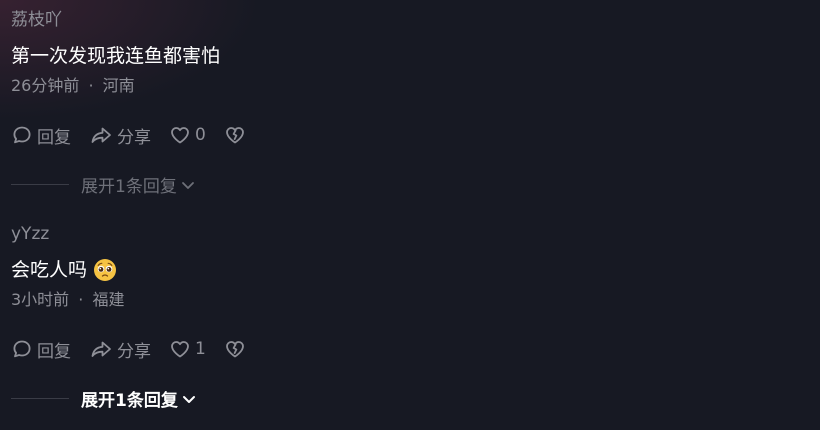 This screenshot has height=430, width=820. What do you see at coordinates (40, 299) in the screenshot?
I see `comment-time: 3小时前` at bounding box center [40, 299].